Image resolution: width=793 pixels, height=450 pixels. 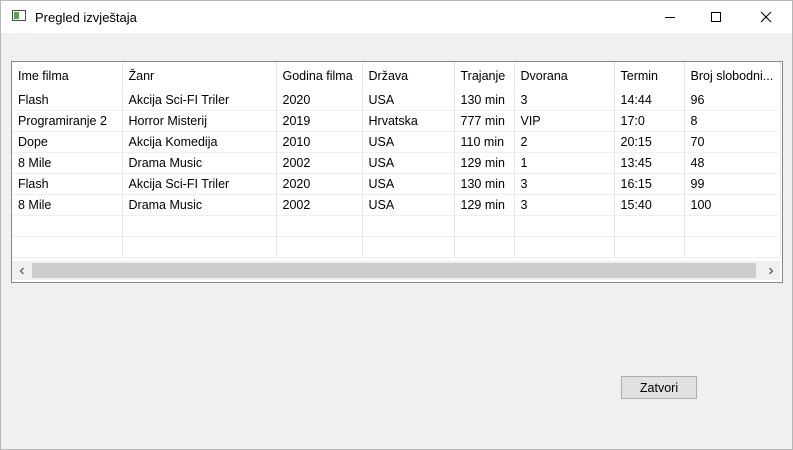 What do you see at coordinates (319, 121) in the screenshot?
I see `table-cell: 2019` at bounding box center [319, 121].